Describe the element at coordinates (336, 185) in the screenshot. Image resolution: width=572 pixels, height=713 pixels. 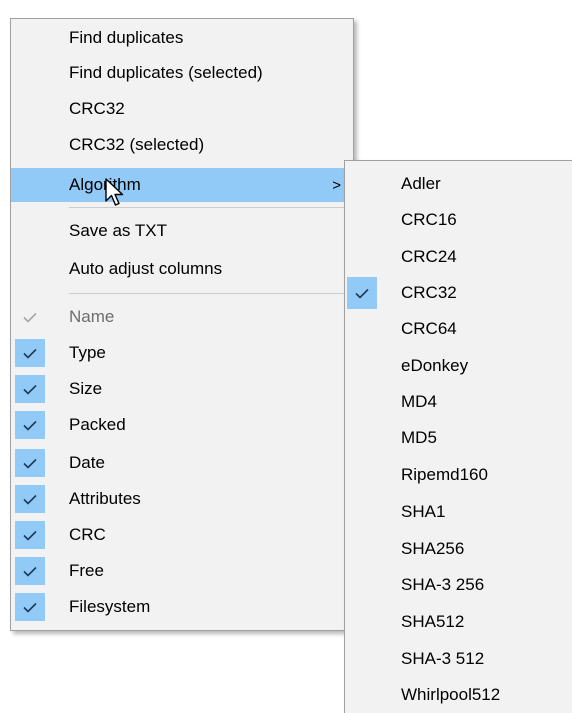
I see `submenu-arrow-icon: >` at that location.